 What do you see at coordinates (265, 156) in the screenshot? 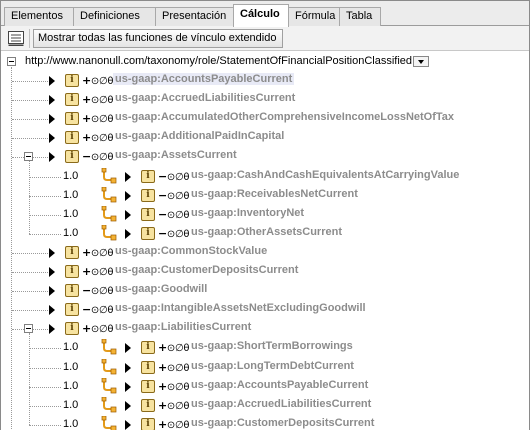
I see `tree-node: i −⊙∅θ us-gaap:AssetsCurrent` at bounding box center [265, 156].